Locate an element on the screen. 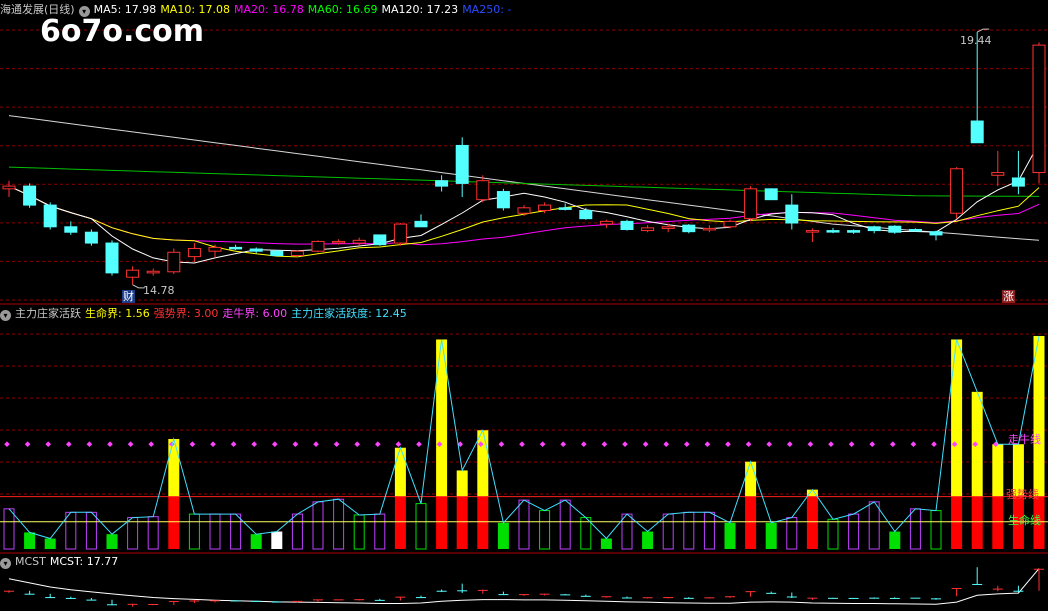  mcst-panel-header: ▾ MCST MCST: 17.77 is located at coordinates (61, 562).